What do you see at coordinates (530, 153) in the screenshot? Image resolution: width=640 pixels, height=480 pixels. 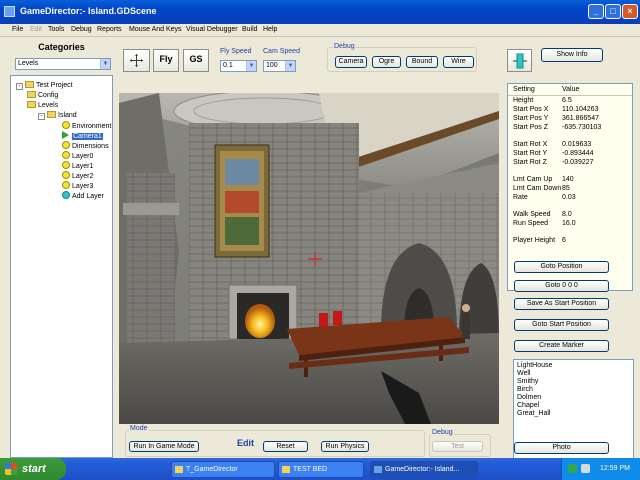 I see `setting-name: Start Rot Y` at bounding box center [530, 153].